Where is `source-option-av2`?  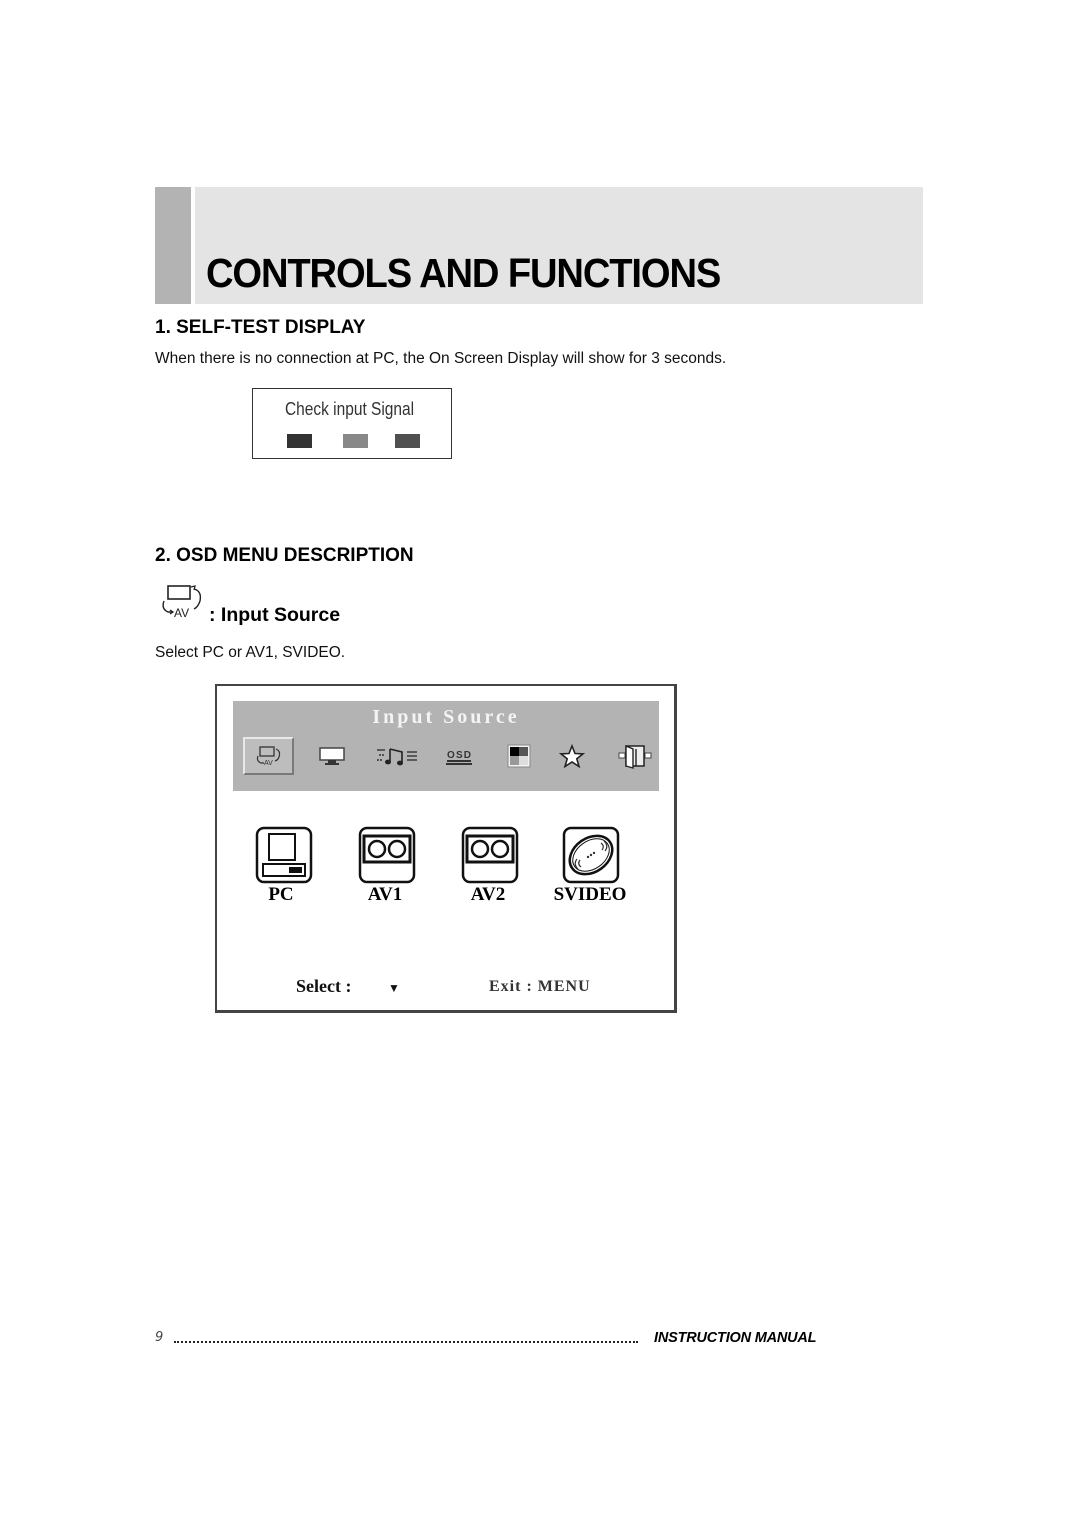
source-option-av2 is located at coordinates (490, 855).